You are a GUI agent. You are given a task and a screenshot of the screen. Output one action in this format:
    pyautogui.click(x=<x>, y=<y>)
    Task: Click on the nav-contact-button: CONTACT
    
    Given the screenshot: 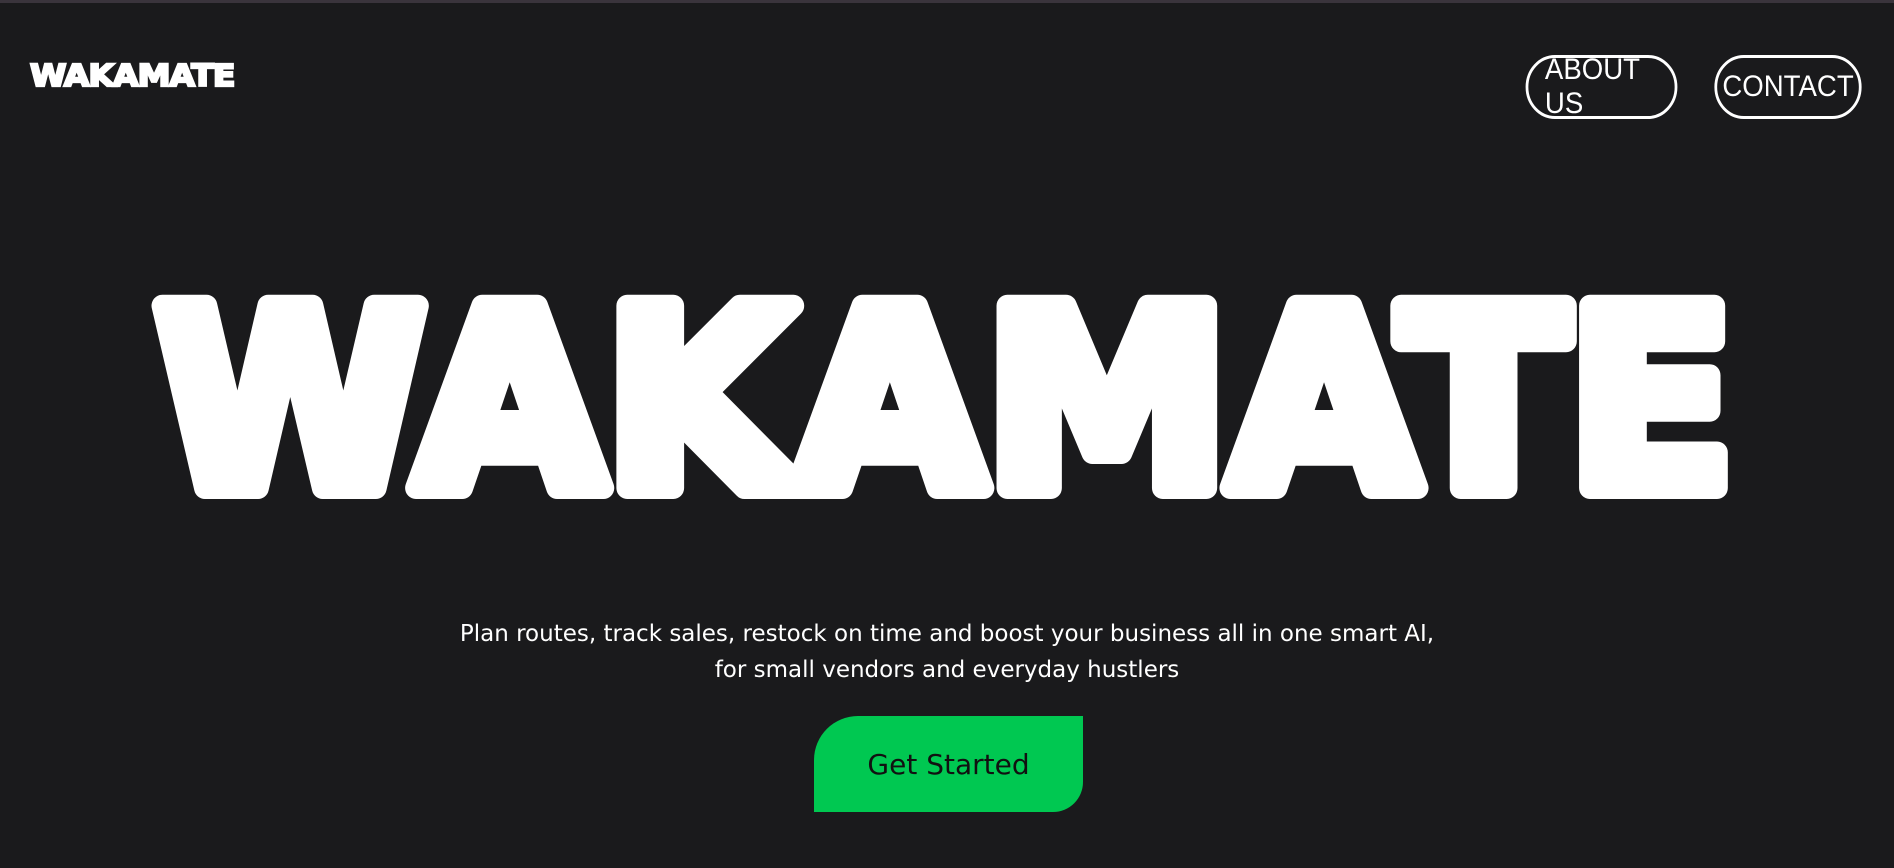 What is the action you would take?
    pyautogui.click(x=1788, y=87)
    